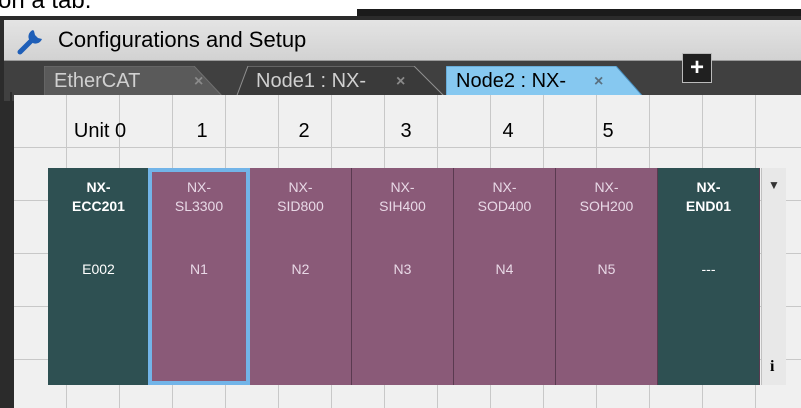 This screenshot has height=408, width=801. I want to click on unit-card-2: NX- SID800 N2, so click(301, 276).